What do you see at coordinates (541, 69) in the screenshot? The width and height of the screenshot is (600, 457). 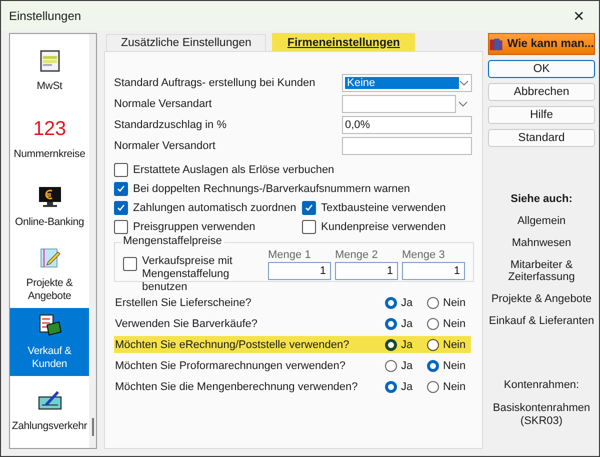 I see `dialog-button: OK` at bounding box center [541, 69].